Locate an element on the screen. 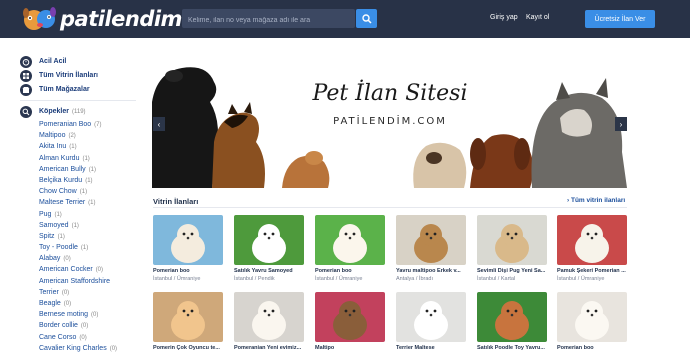 The width and height of the screenshot is (690, 354). post-free-ad-button: Ücretsiz İlan Ver is located at coordinates (620, 19).